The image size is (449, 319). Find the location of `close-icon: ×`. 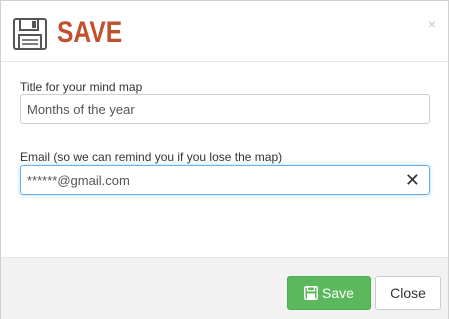

close-icon: × is located at coordinates (432, 24).